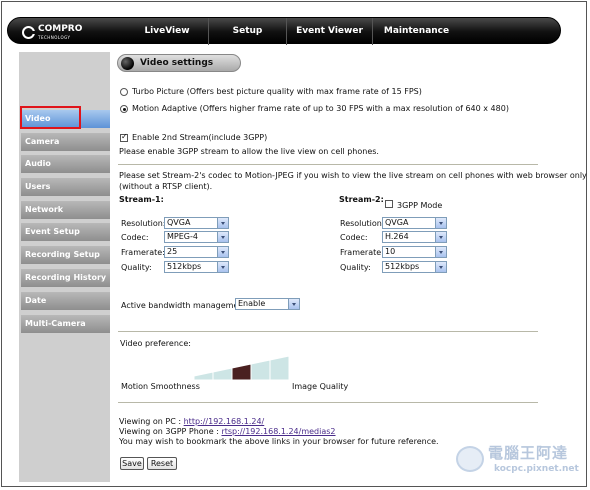 This screenshot has width=590, height=490. Describe the element at coordinates (172, 251) in the screenshot. I see `stream1-framerate-value: 25` at that location.